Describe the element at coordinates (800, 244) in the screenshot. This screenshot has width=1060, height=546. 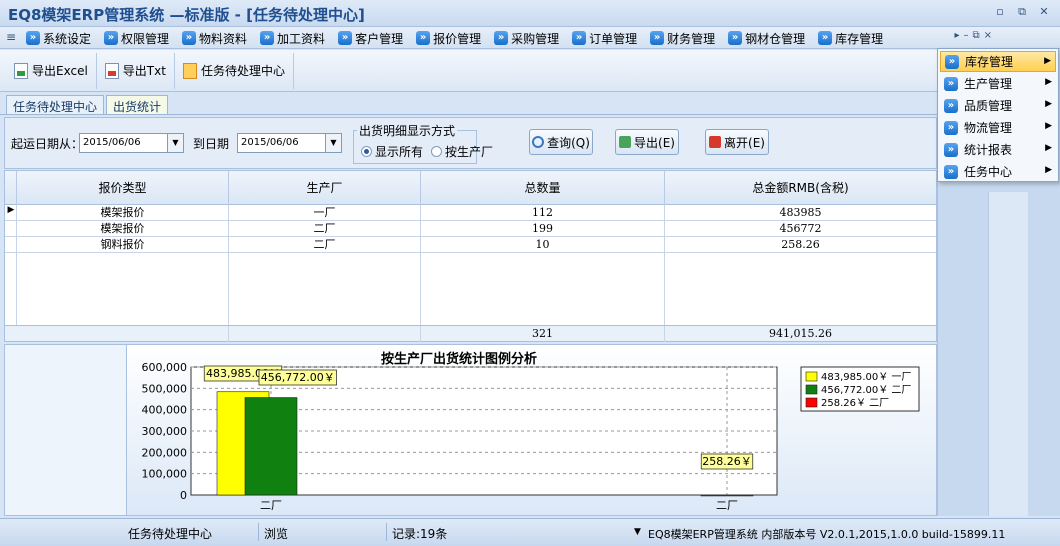
I see `cell-amount: 258.26` at that location.